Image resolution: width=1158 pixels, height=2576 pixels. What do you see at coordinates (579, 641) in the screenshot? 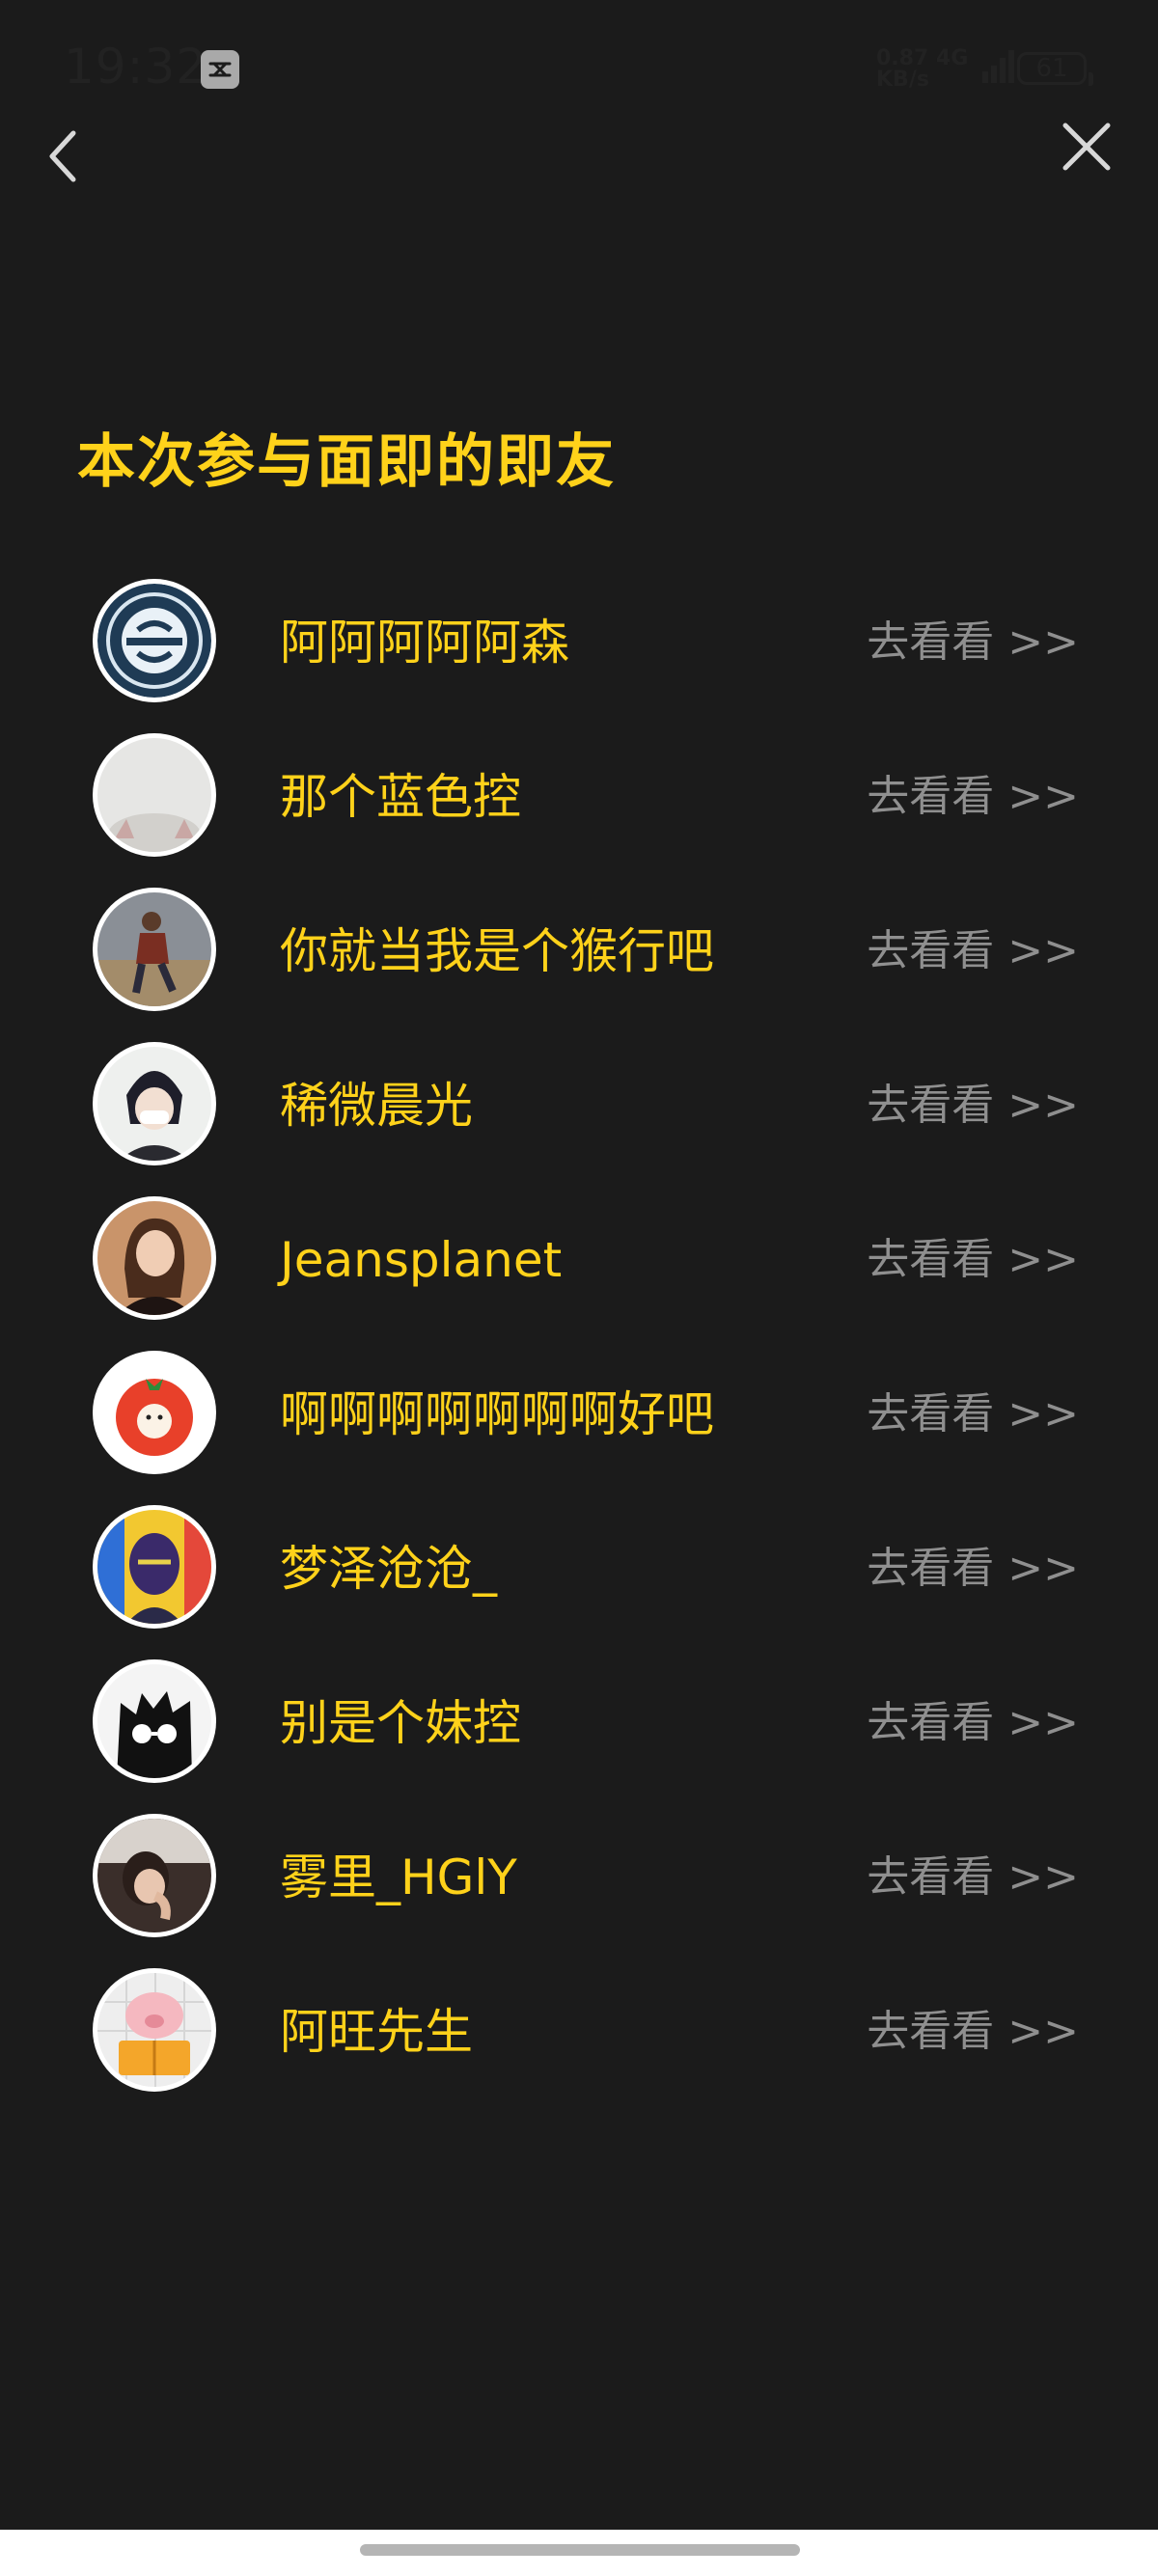
I see `friend-row: 阿阿阿阿阿森 去看看 >>` at bounding box center [579, 641].